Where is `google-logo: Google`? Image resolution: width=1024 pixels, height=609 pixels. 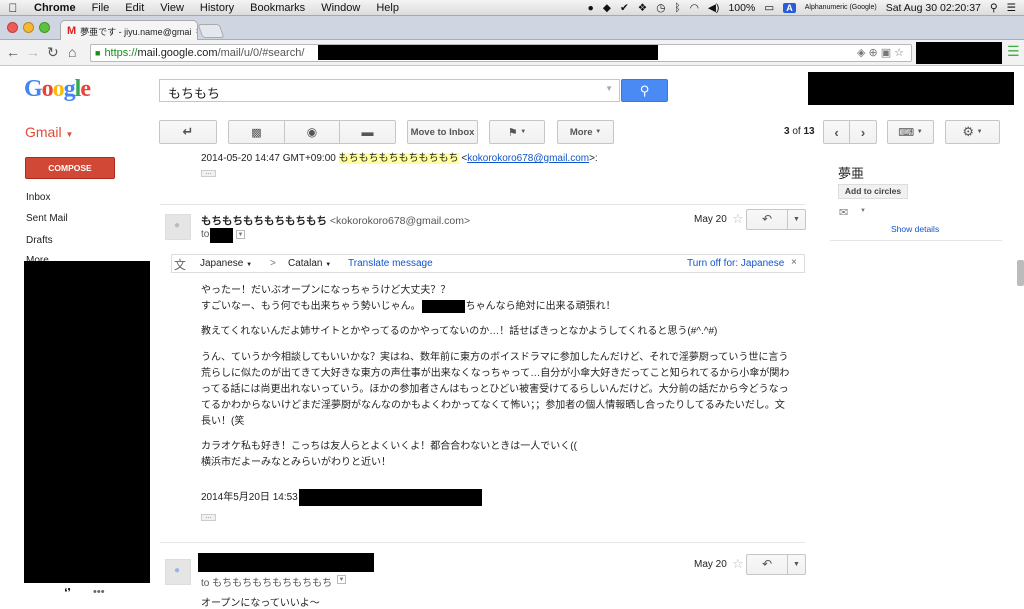
google-logo: Google is located at coordinates (57, 89).